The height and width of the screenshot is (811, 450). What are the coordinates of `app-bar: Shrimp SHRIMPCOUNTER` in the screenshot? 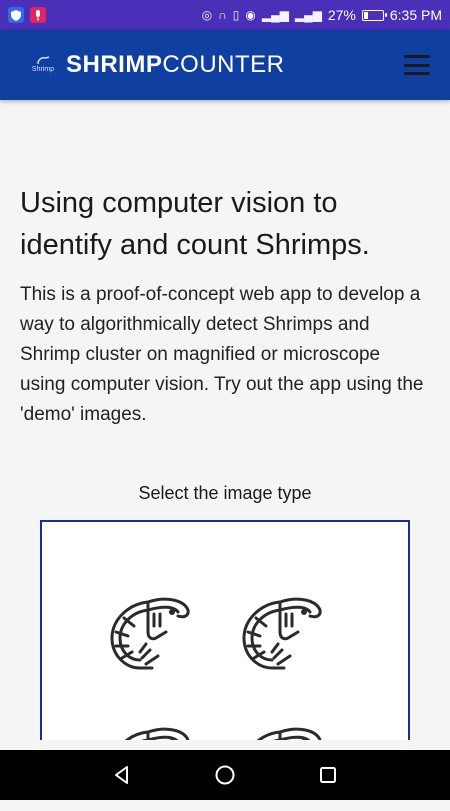 It's located at (225, 65).